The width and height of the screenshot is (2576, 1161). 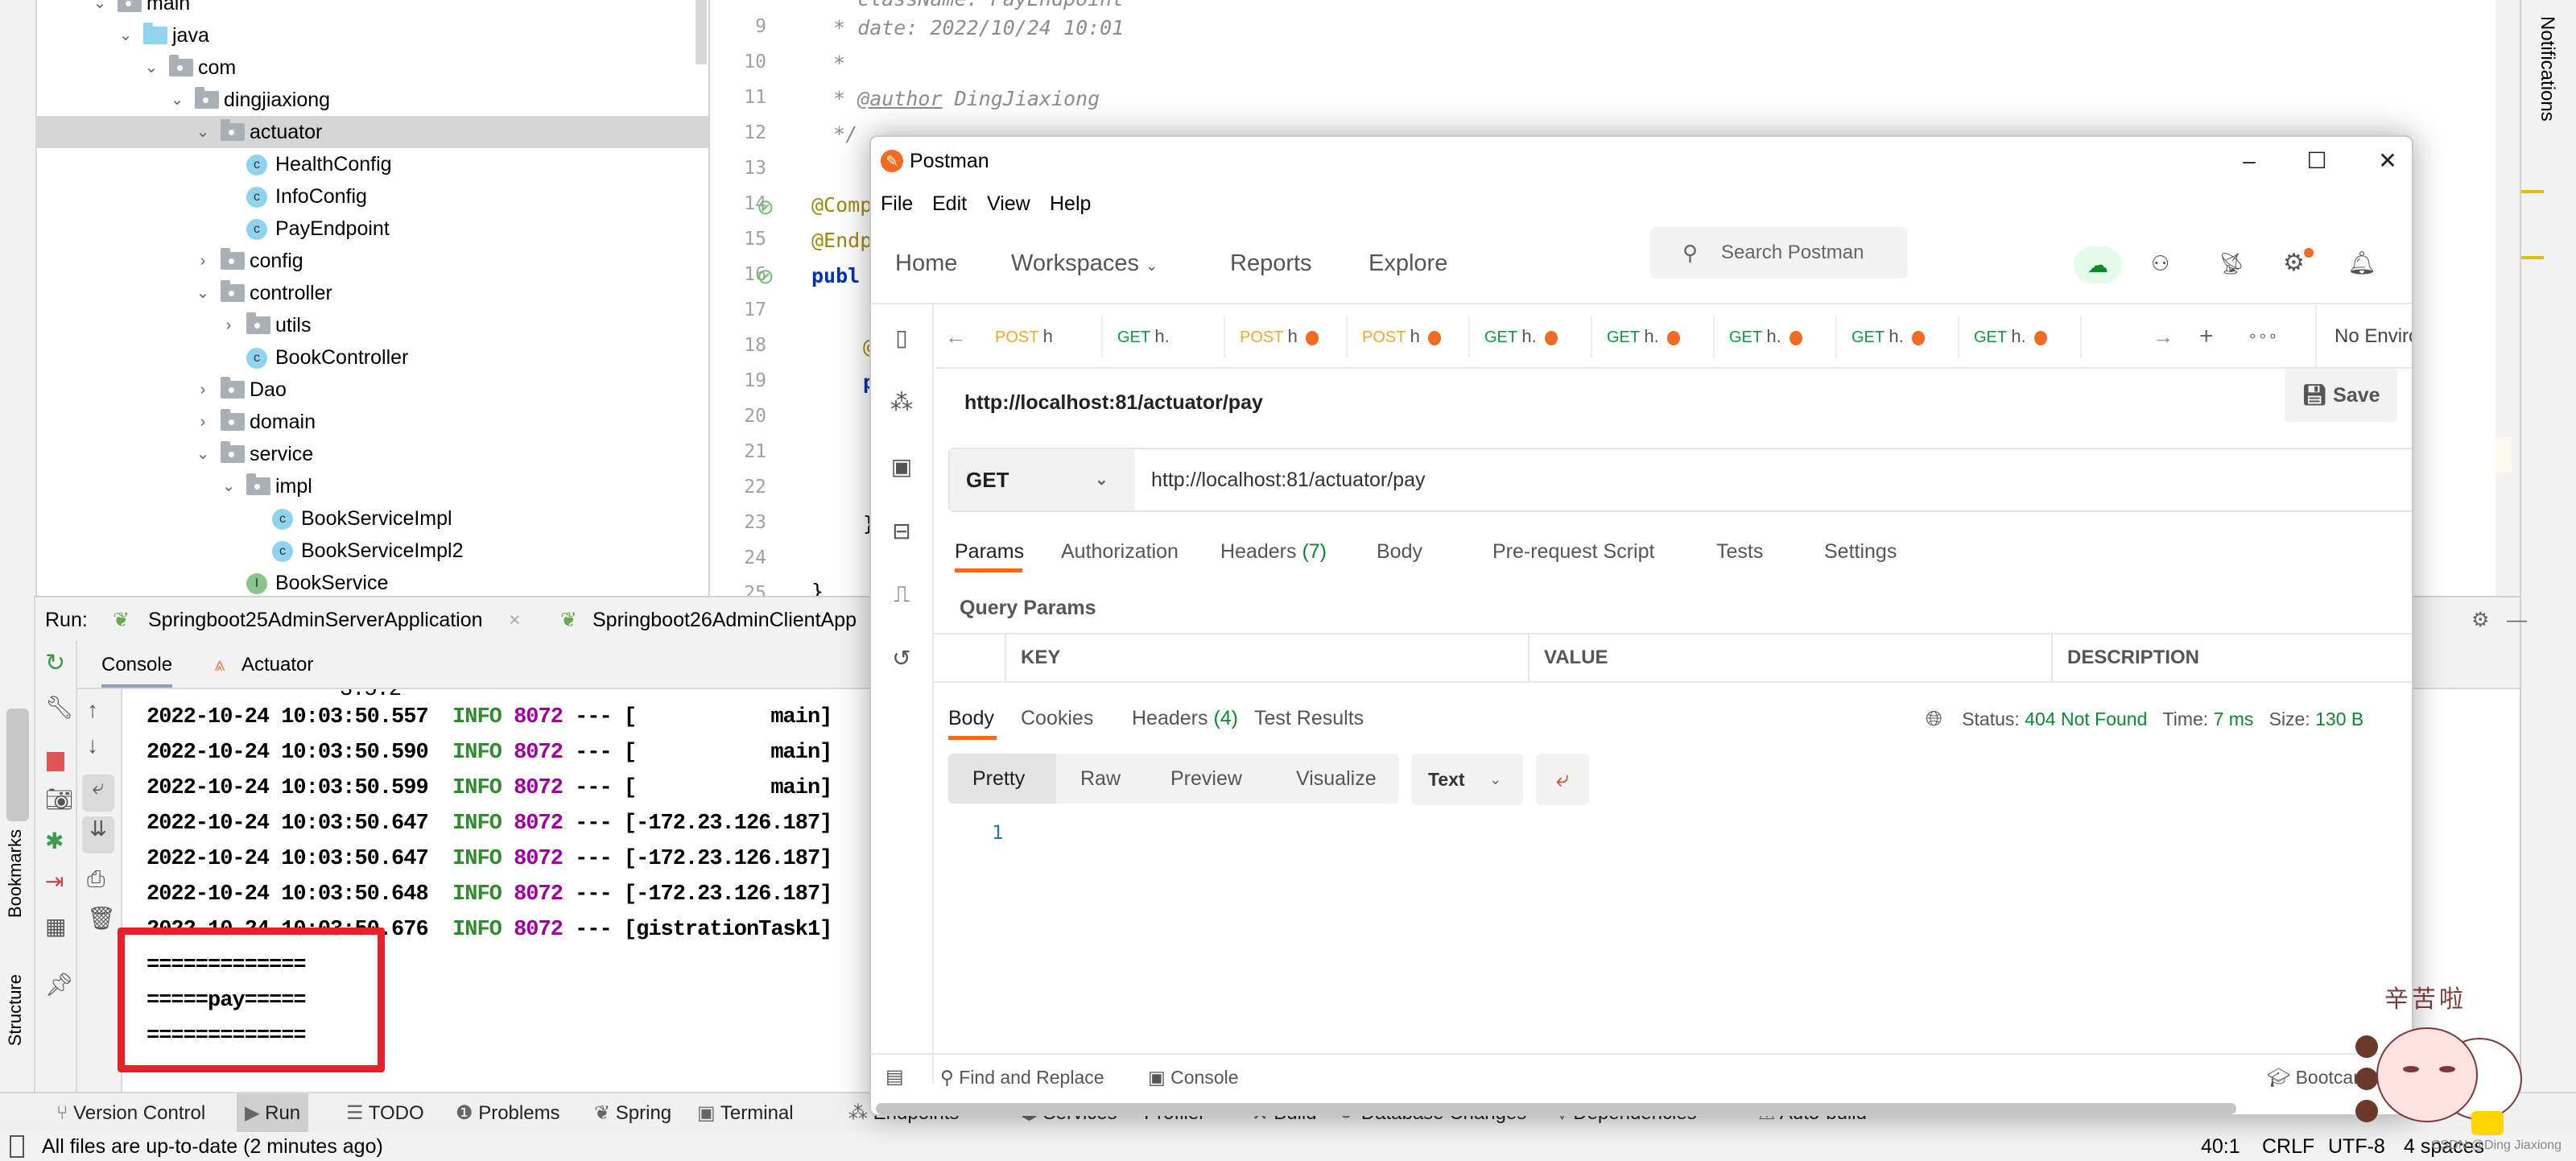 I want to click on tree-item: › Dao, so click(x=372, y=390).